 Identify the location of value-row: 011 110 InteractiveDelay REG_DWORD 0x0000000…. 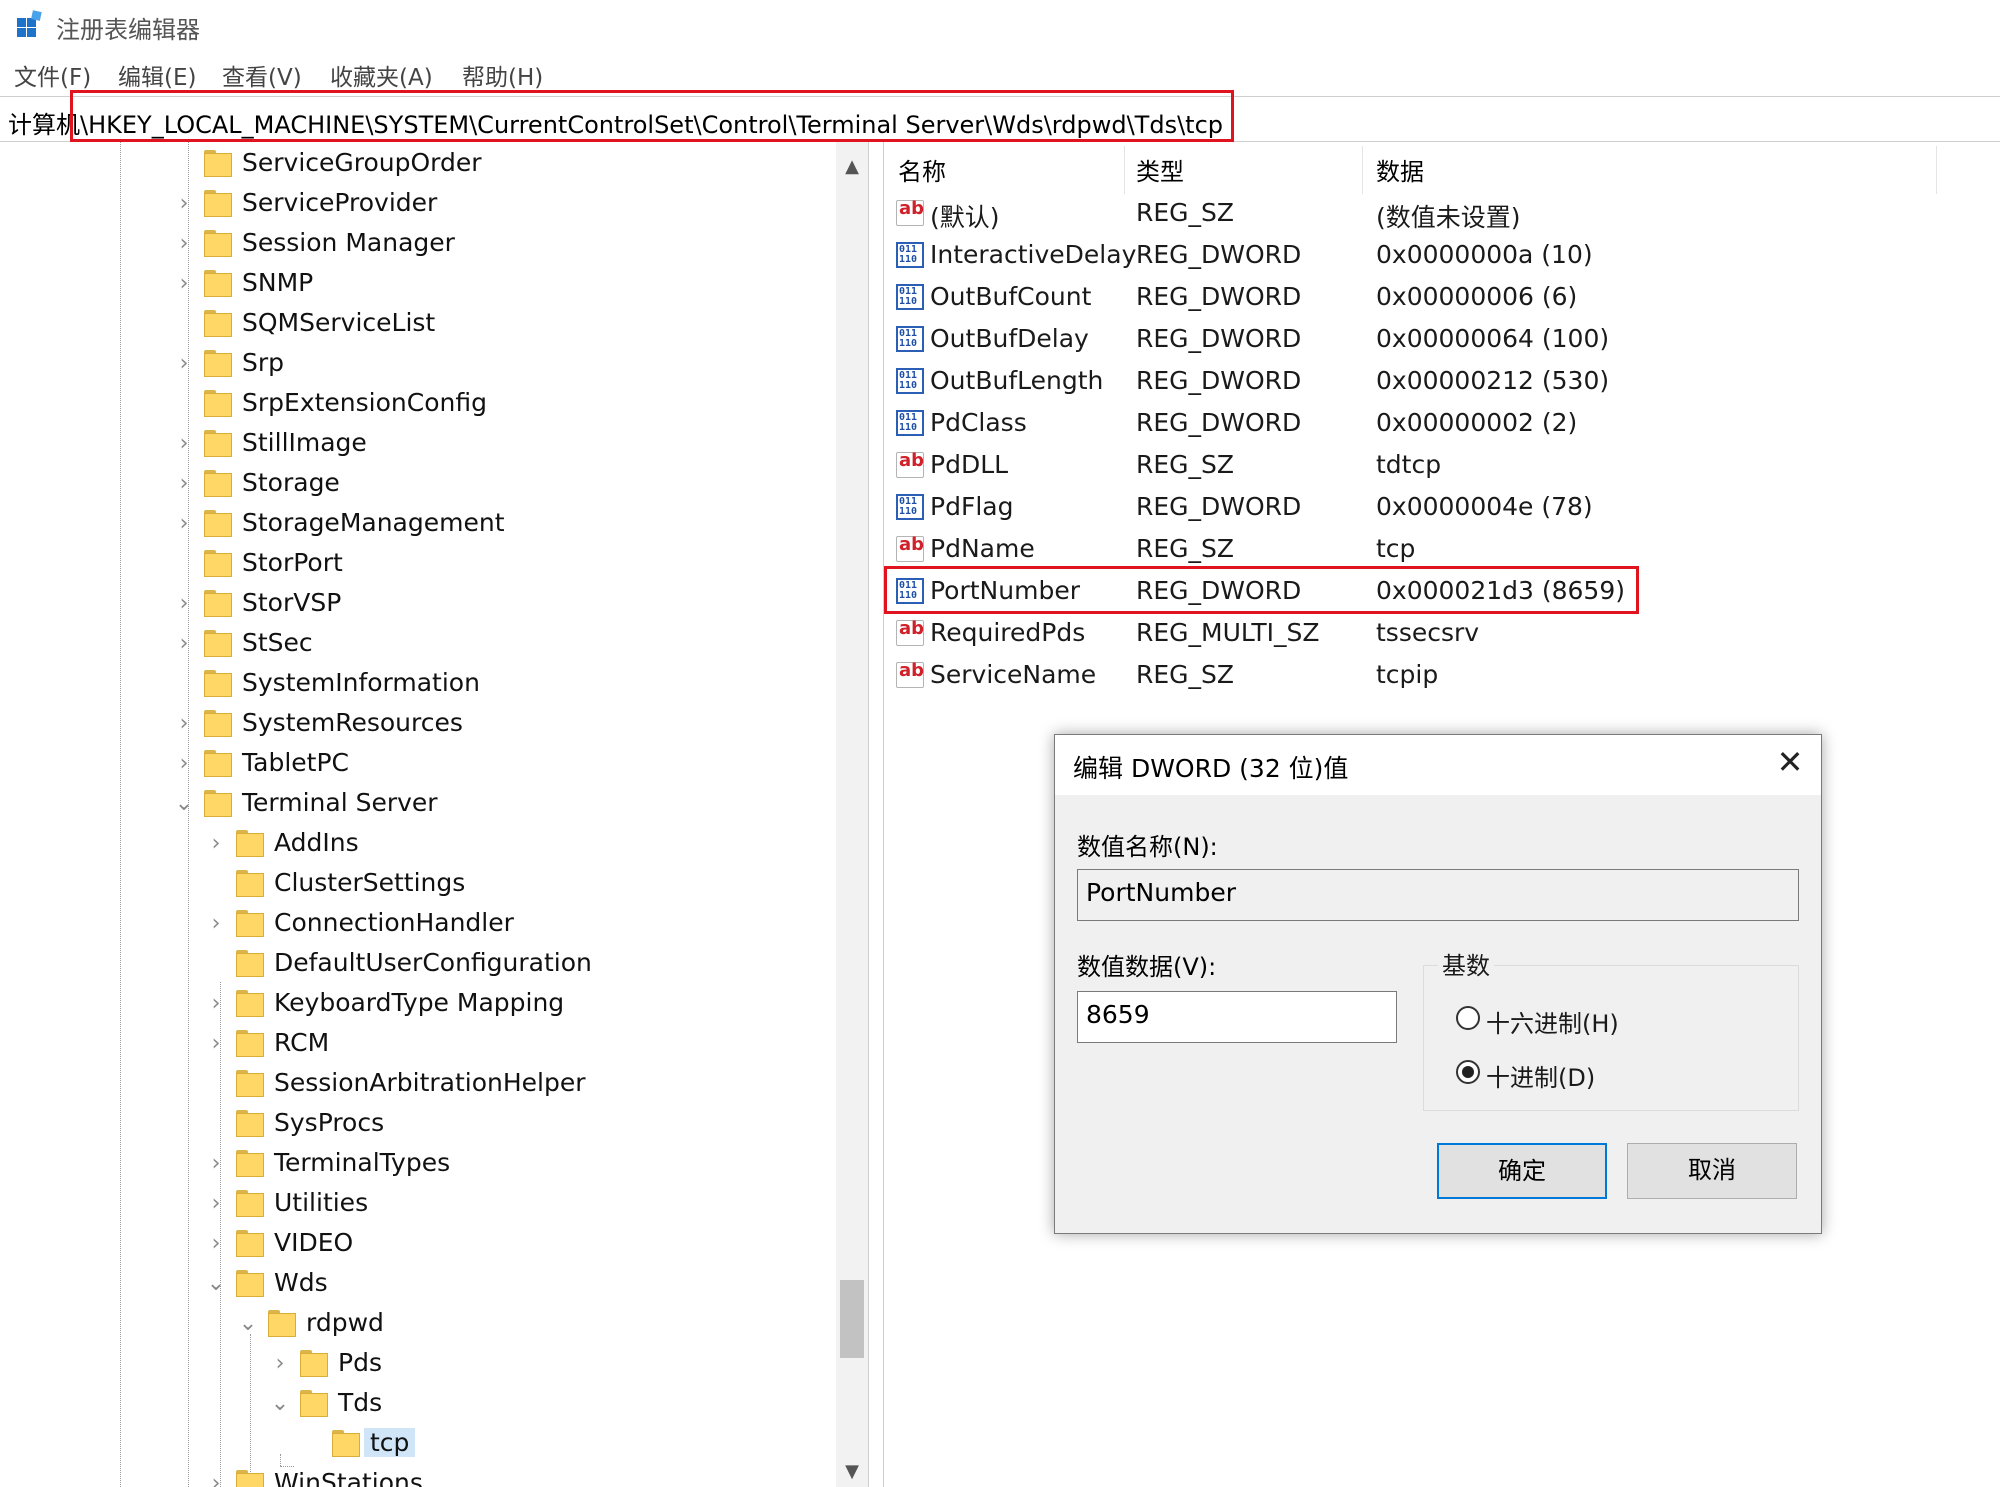
(1442, 255).